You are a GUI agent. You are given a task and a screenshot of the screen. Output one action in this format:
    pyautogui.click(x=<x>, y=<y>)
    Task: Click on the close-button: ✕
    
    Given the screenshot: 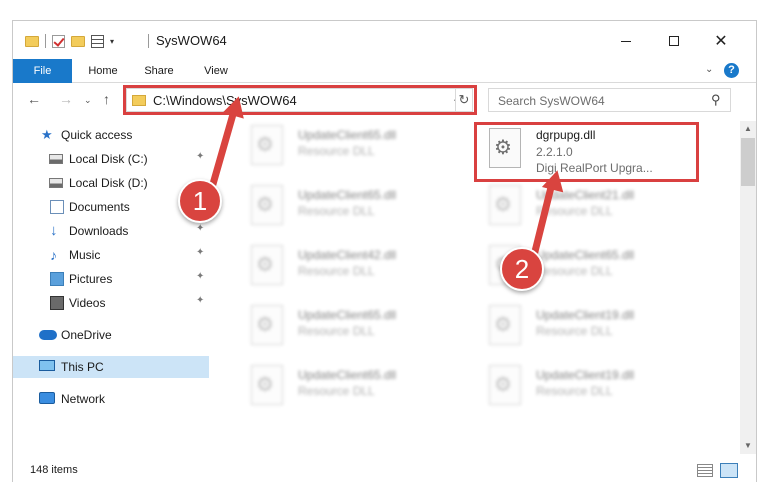 What is the action you would take?
    pyautogui.click(x=721, y=41)
    